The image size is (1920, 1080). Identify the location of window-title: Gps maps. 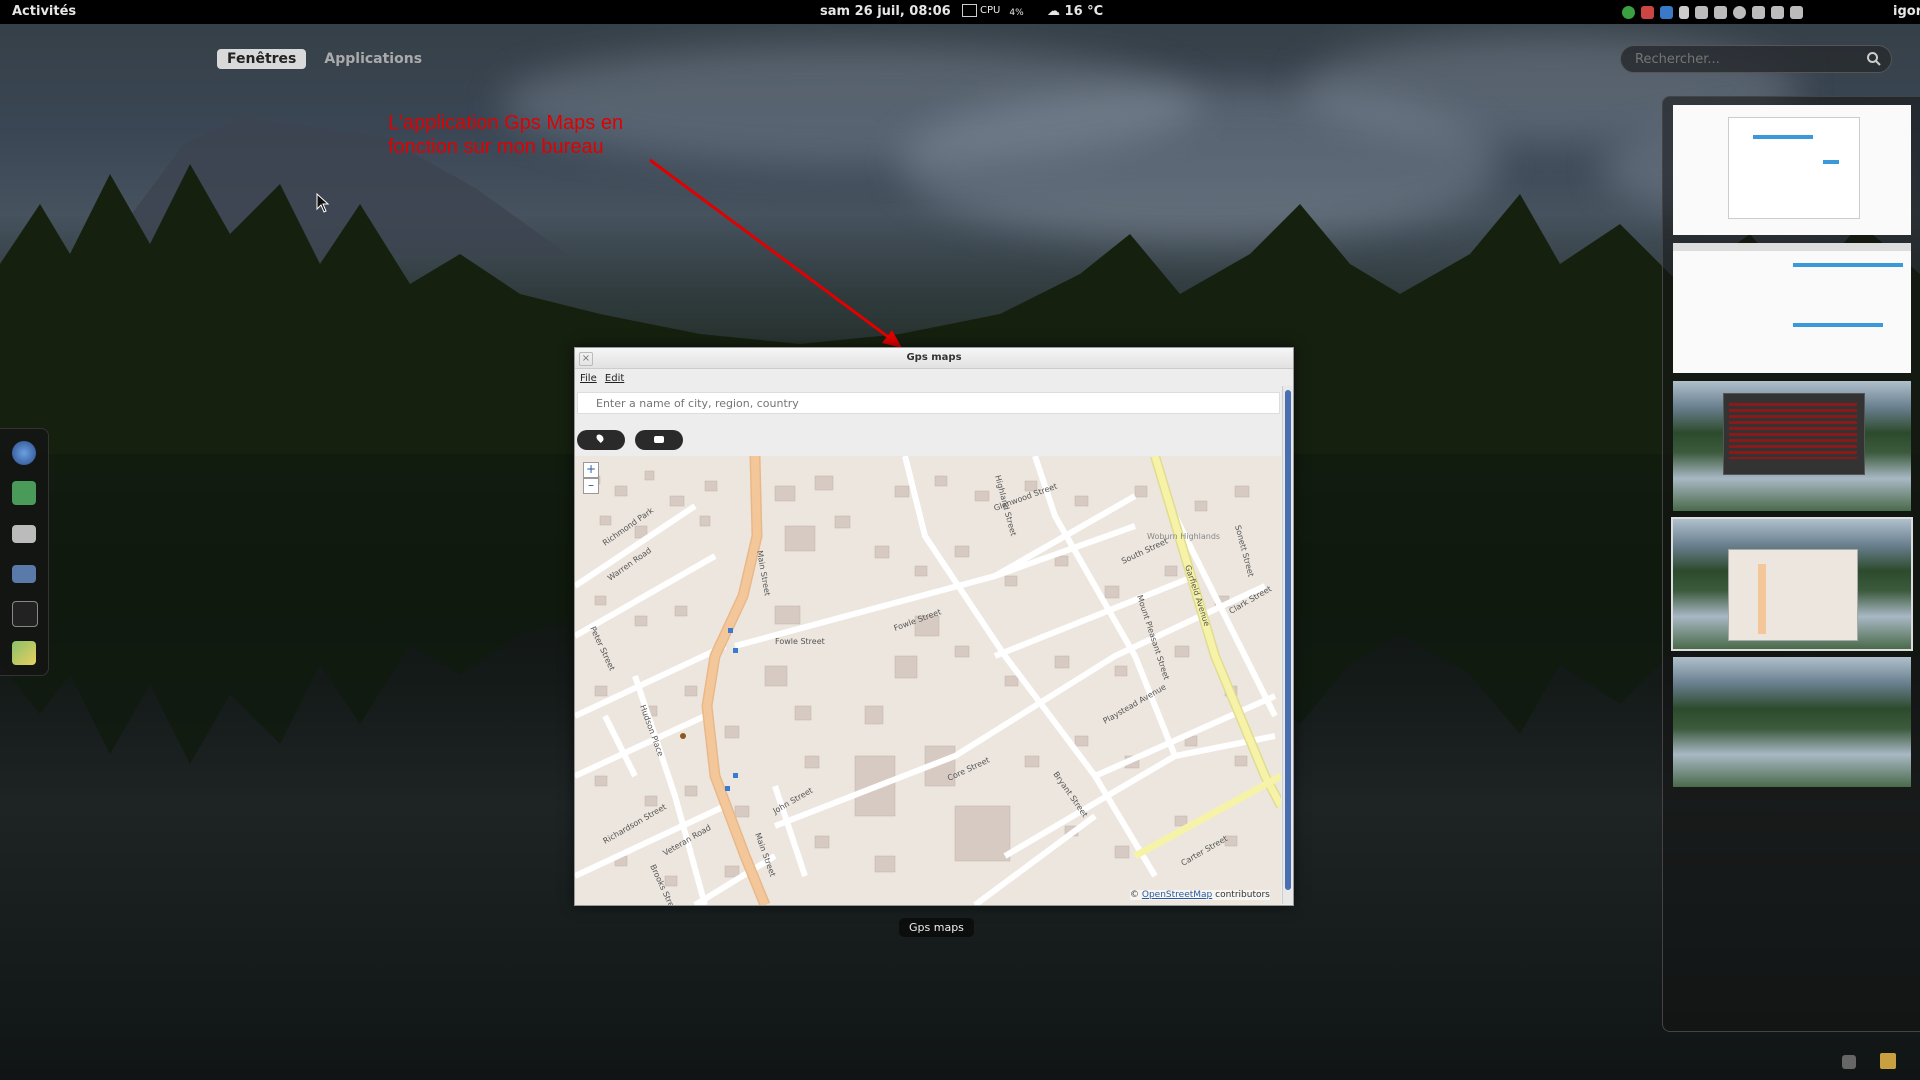
(934, 357).